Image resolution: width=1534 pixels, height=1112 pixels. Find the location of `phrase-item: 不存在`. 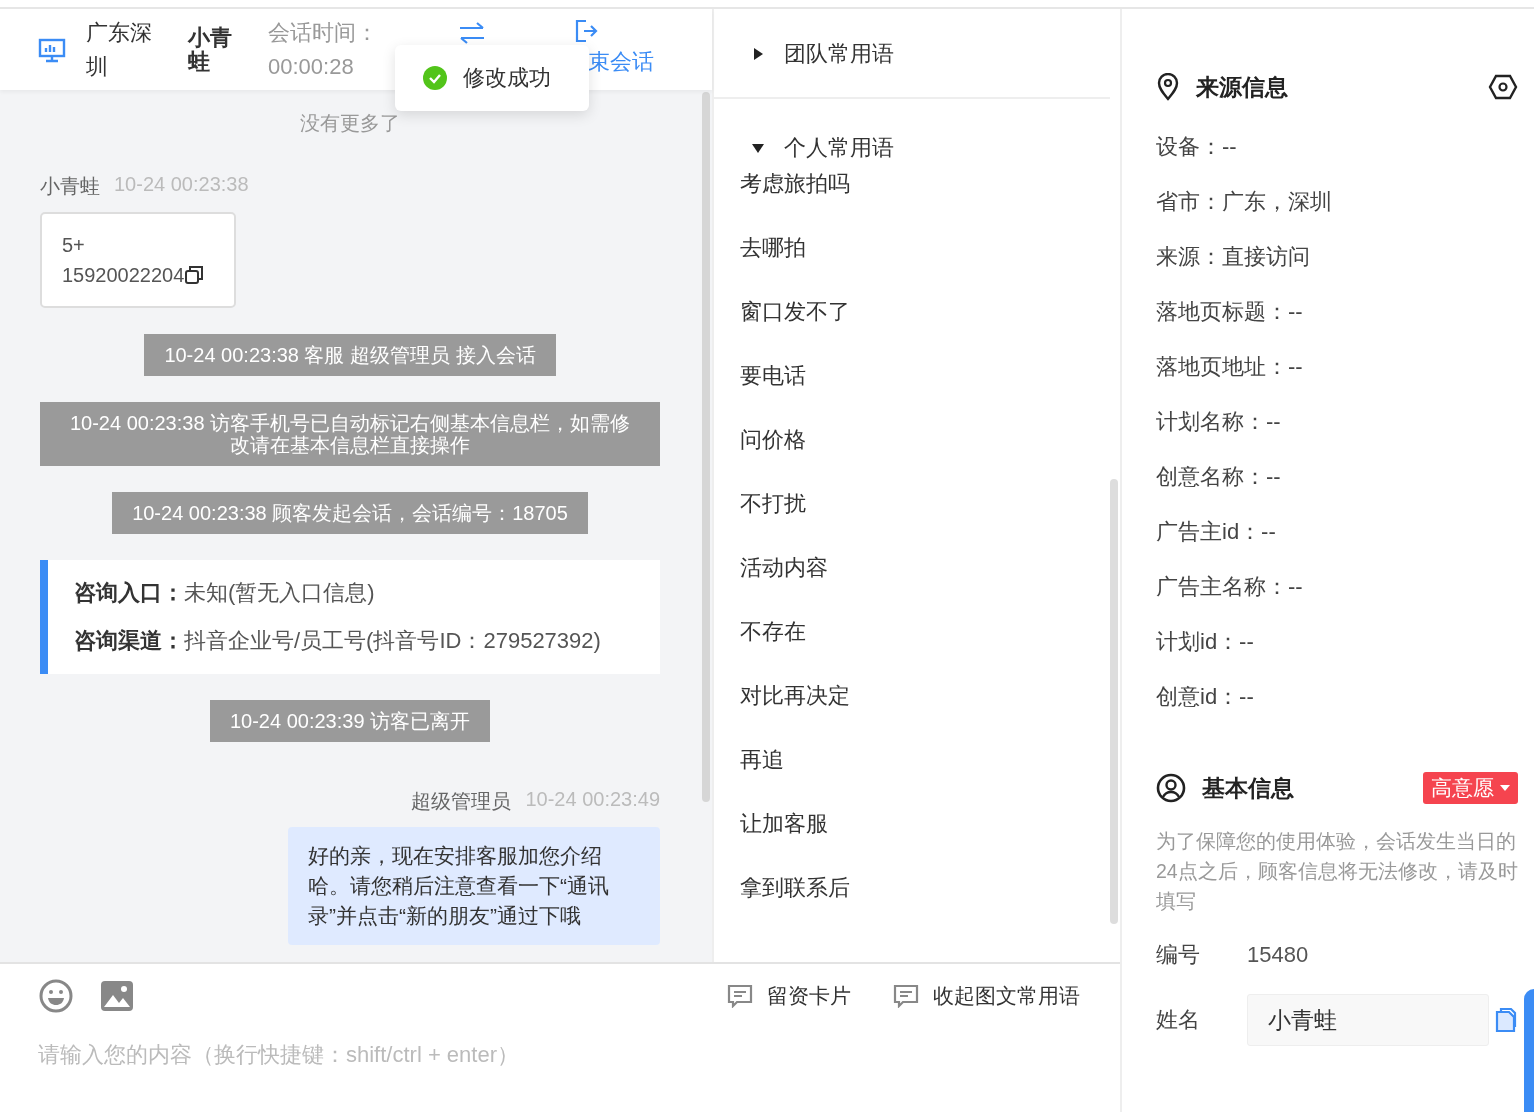

phrase-item: 不存在 is located at coordinates (925, 632).